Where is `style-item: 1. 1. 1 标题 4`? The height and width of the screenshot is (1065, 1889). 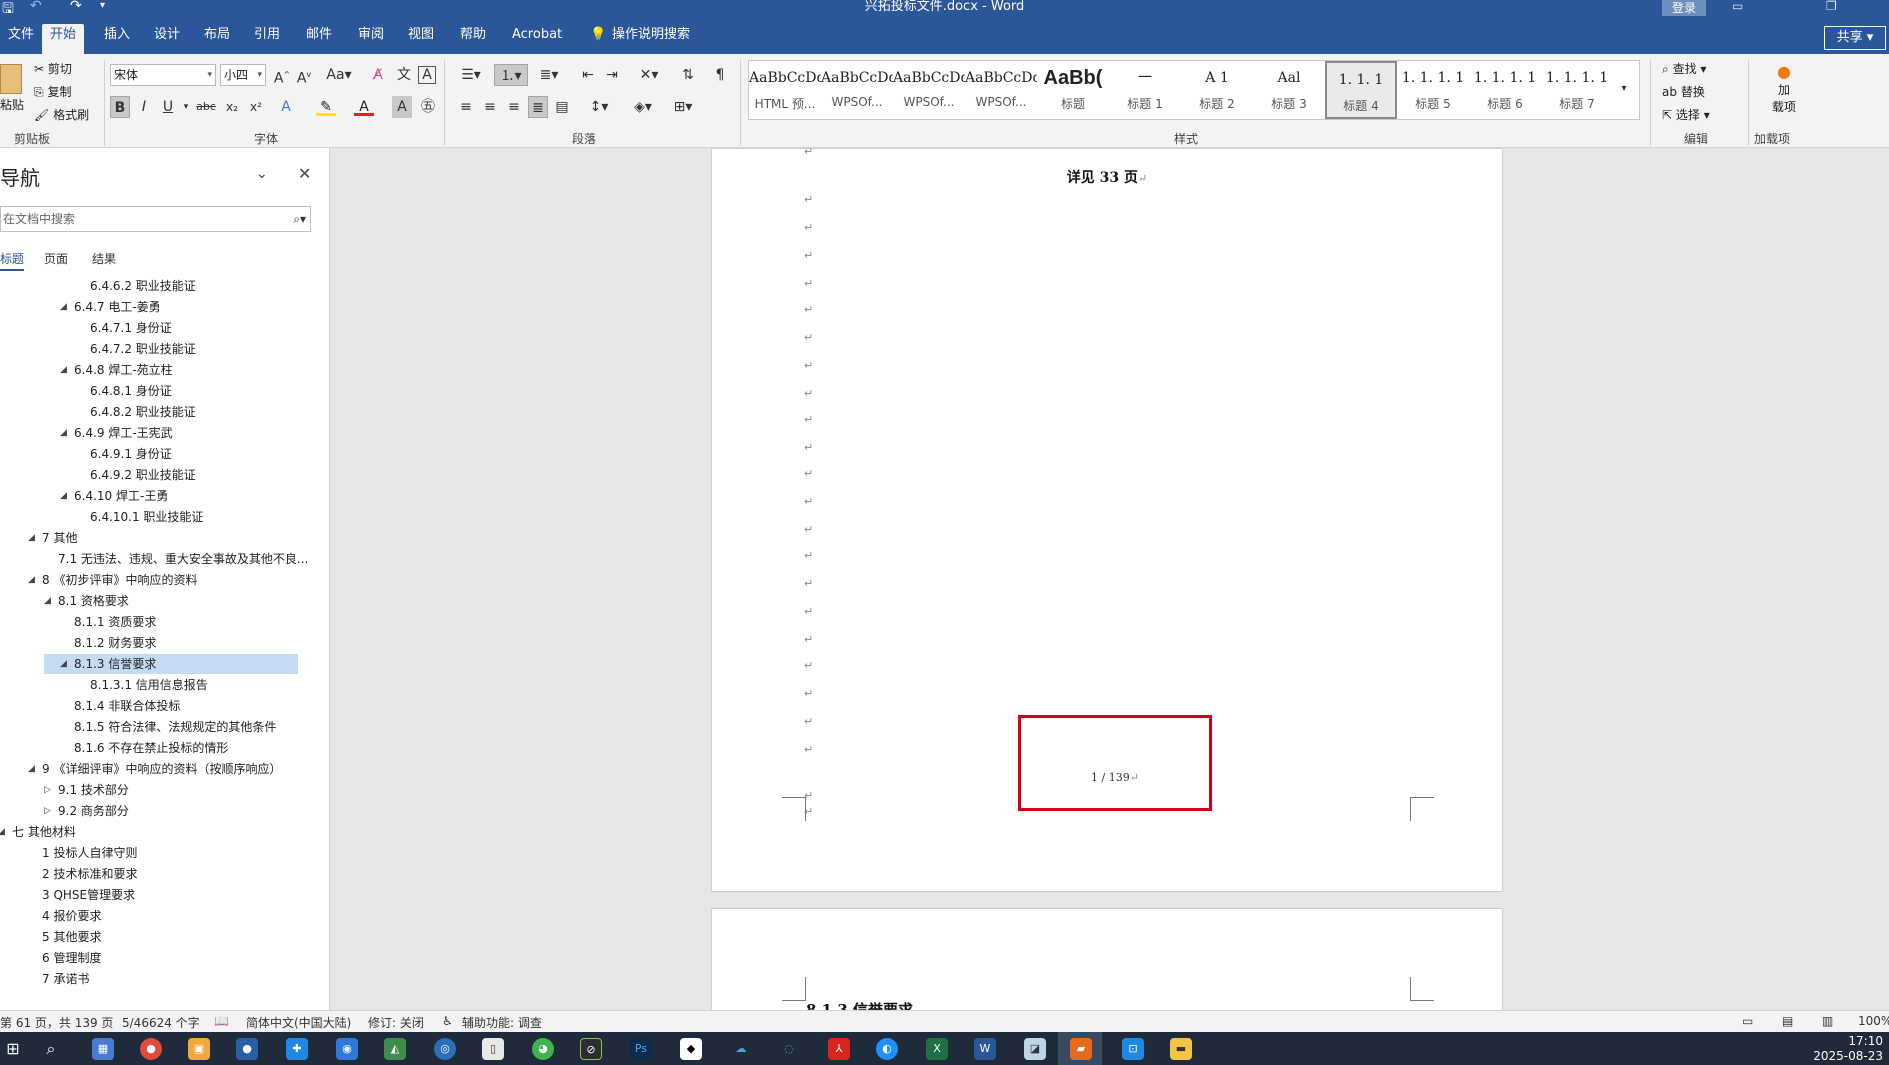
style-item: 1. 1. 1 标题 4 is located at coordinates (1361, 90).